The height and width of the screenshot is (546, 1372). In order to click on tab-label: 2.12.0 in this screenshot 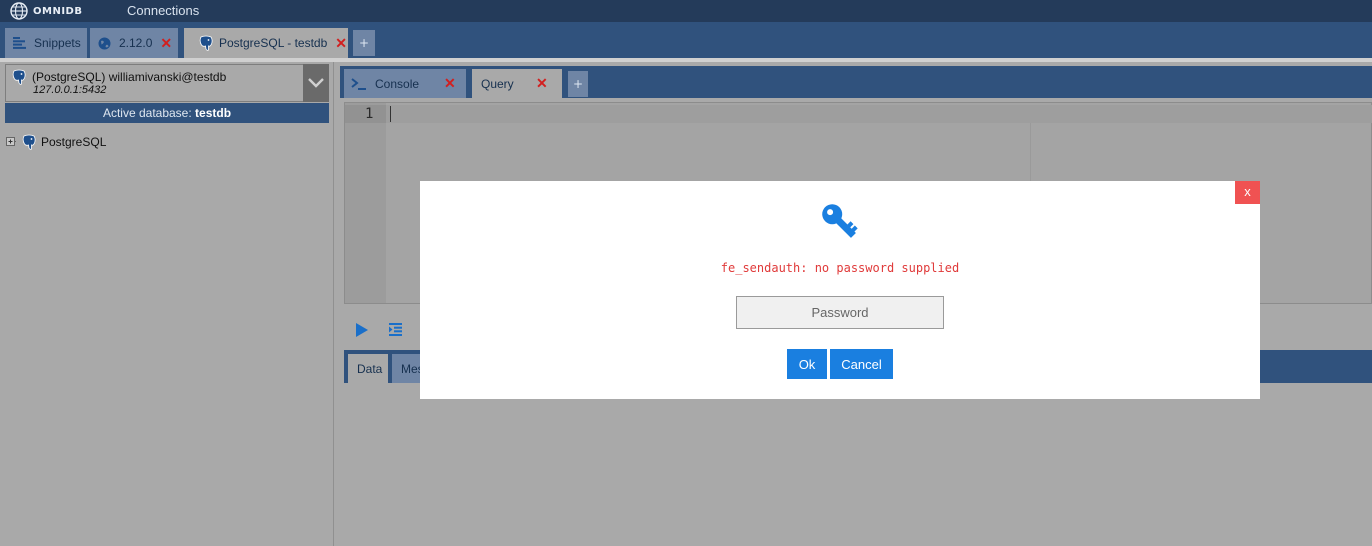, I will do `click(136, 43)`.